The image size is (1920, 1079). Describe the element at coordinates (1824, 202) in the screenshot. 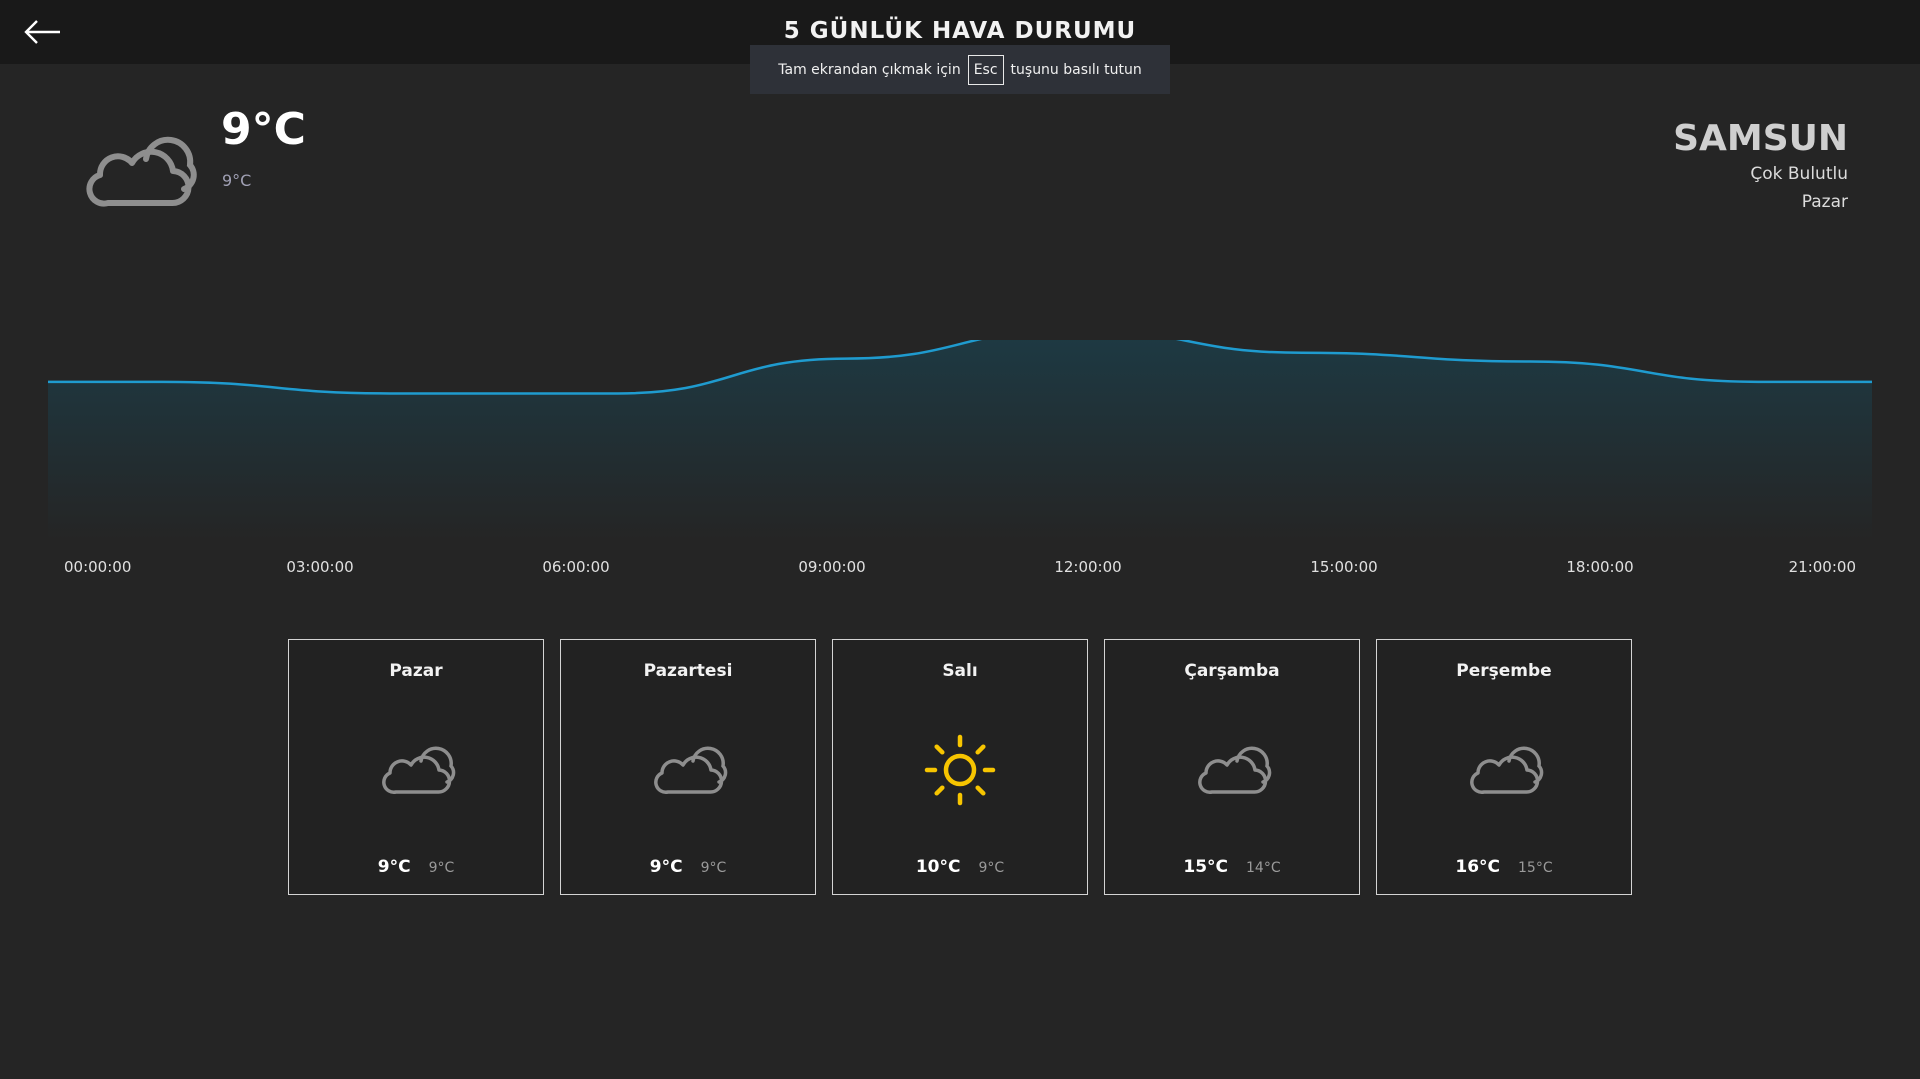

I see `day-text: Pazar` at that location.